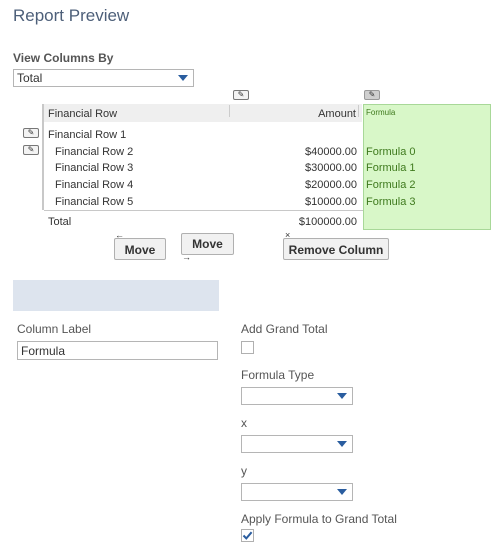 The height and width of the screenshot is (543, 491). Describe the element at coordinates (94, 185) in the screenshot. I see `table-row-label: Financial Row 4` at that location.